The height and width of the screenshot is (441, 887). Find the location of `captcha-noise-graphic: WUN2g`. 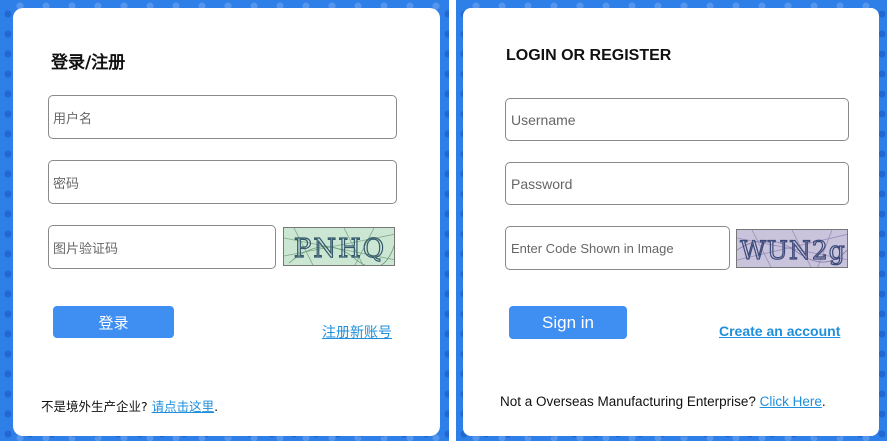

captcha-noise-graphic: WUN2g is located at coordinates (792, 248).